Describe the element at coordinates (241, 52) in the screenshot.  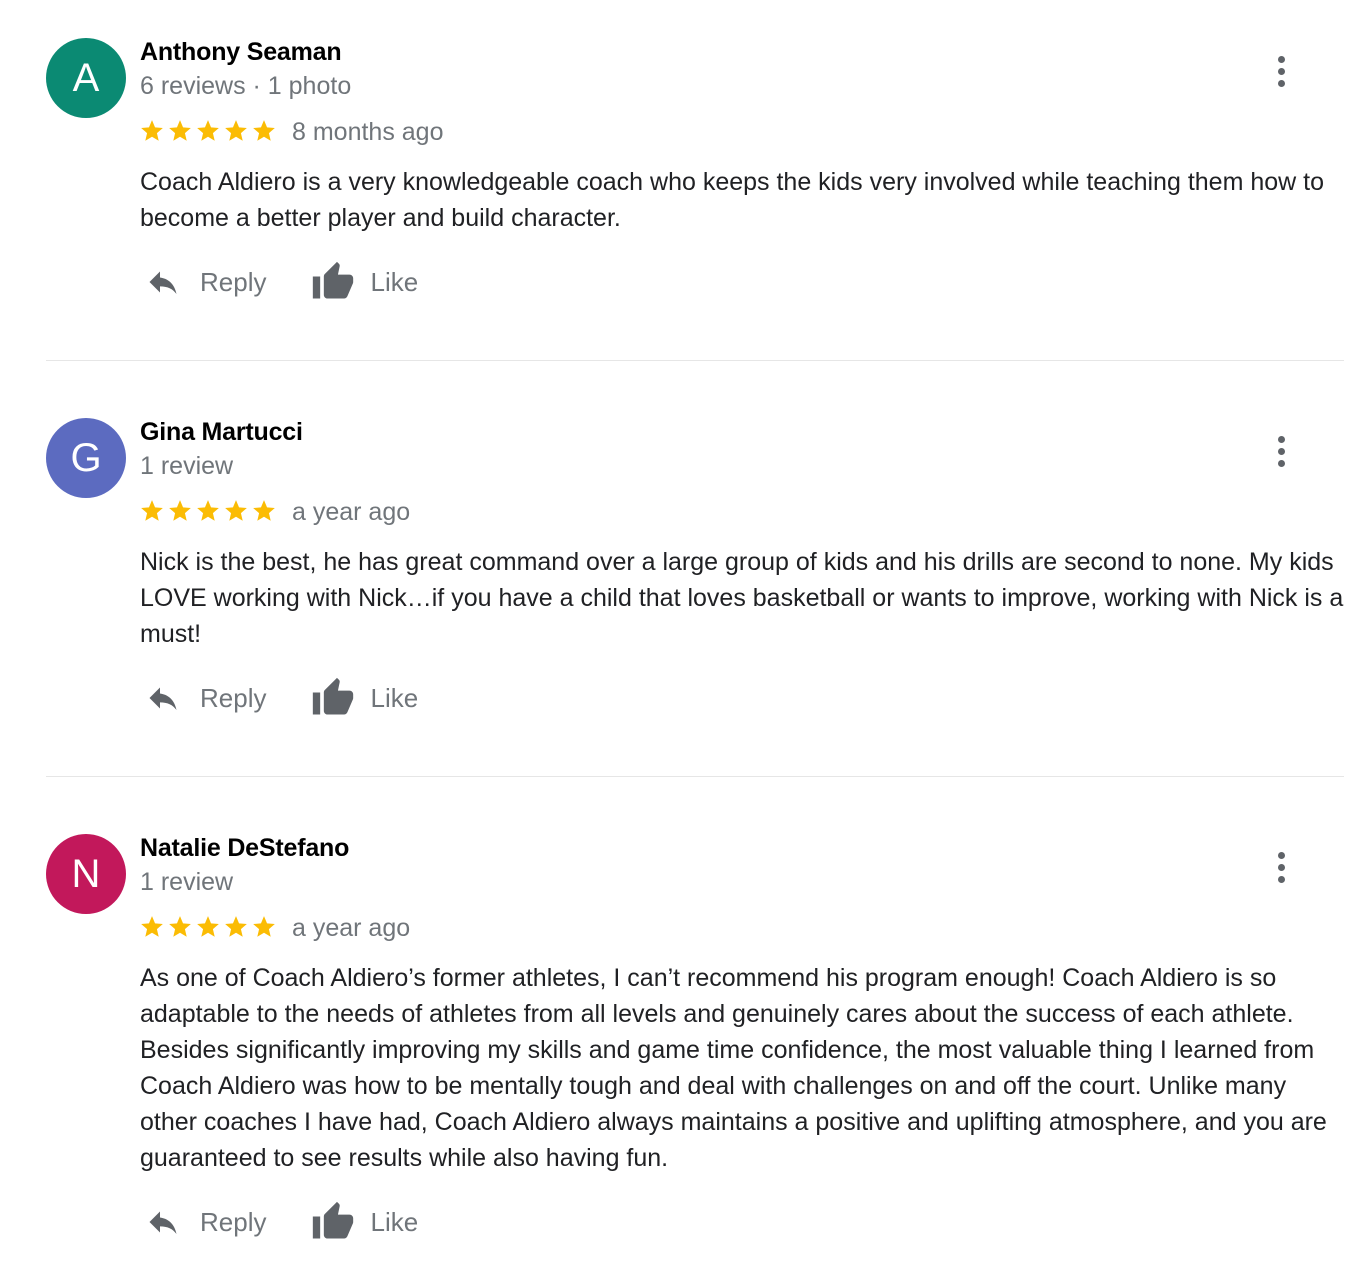
I see `reviewer-name: Anthony Seaman` at that location.